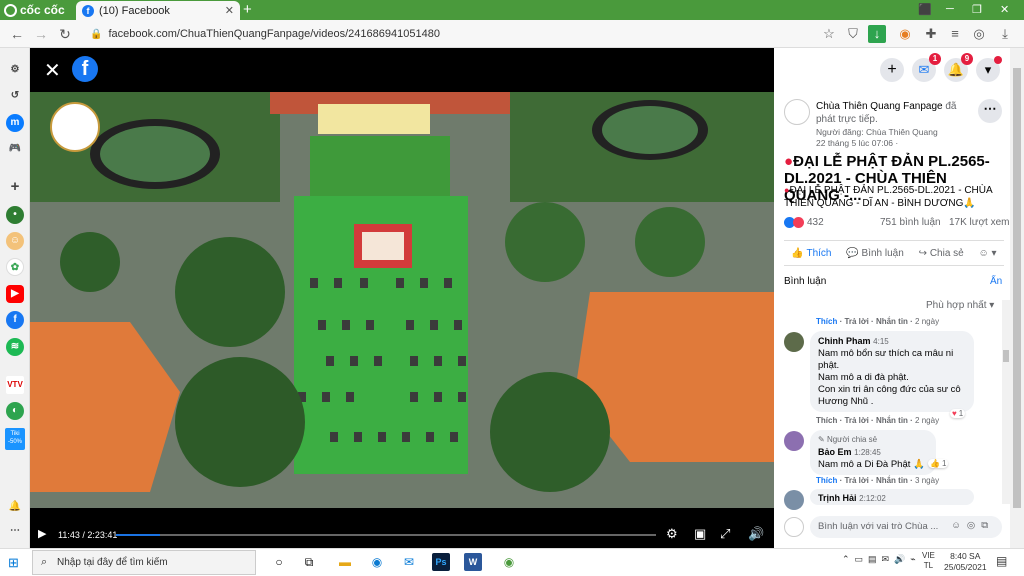 The image size is (1024, 576). Describe the element at coordinates (928, 561) in the screenshot. I see `input-language: VIE TL` at that location.